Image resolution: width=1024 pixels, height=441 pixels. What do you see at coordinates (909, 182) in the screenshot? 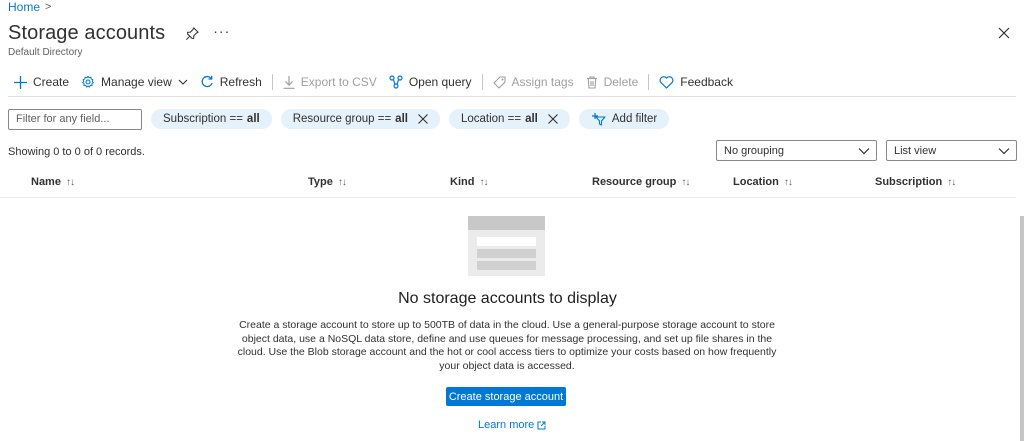
I see `column-label: Subscription` at bounding box center [909, 182].